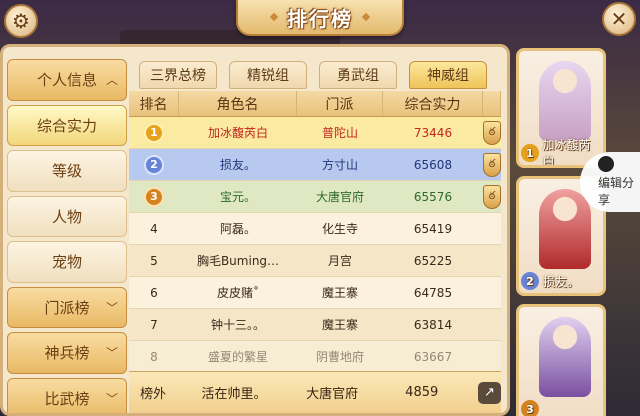 The width and height of the screenshot is (640, 416). I want to click on nav-label: 门派榜, so click(67, 307).